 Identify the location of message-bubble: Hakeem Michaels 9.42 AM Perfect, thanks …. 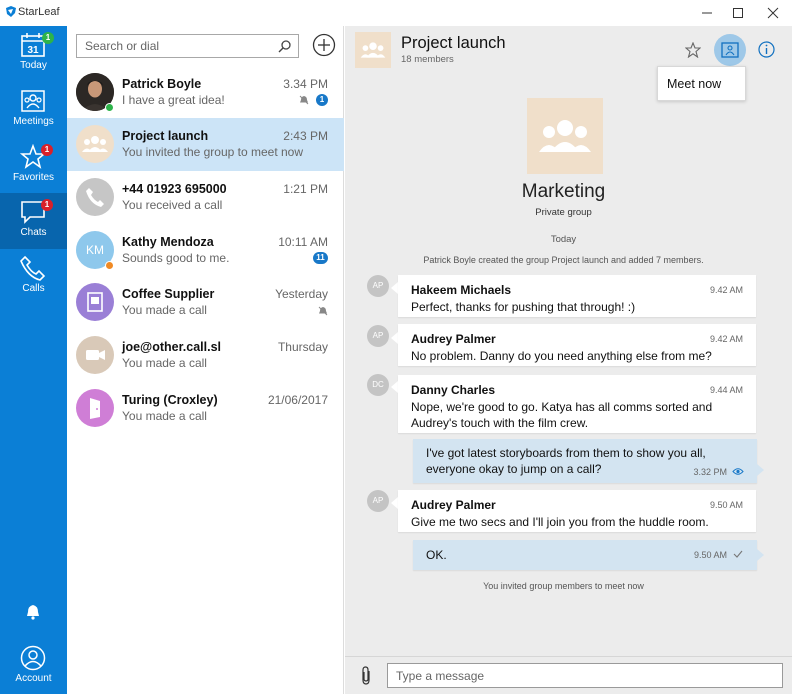
(577, 296).